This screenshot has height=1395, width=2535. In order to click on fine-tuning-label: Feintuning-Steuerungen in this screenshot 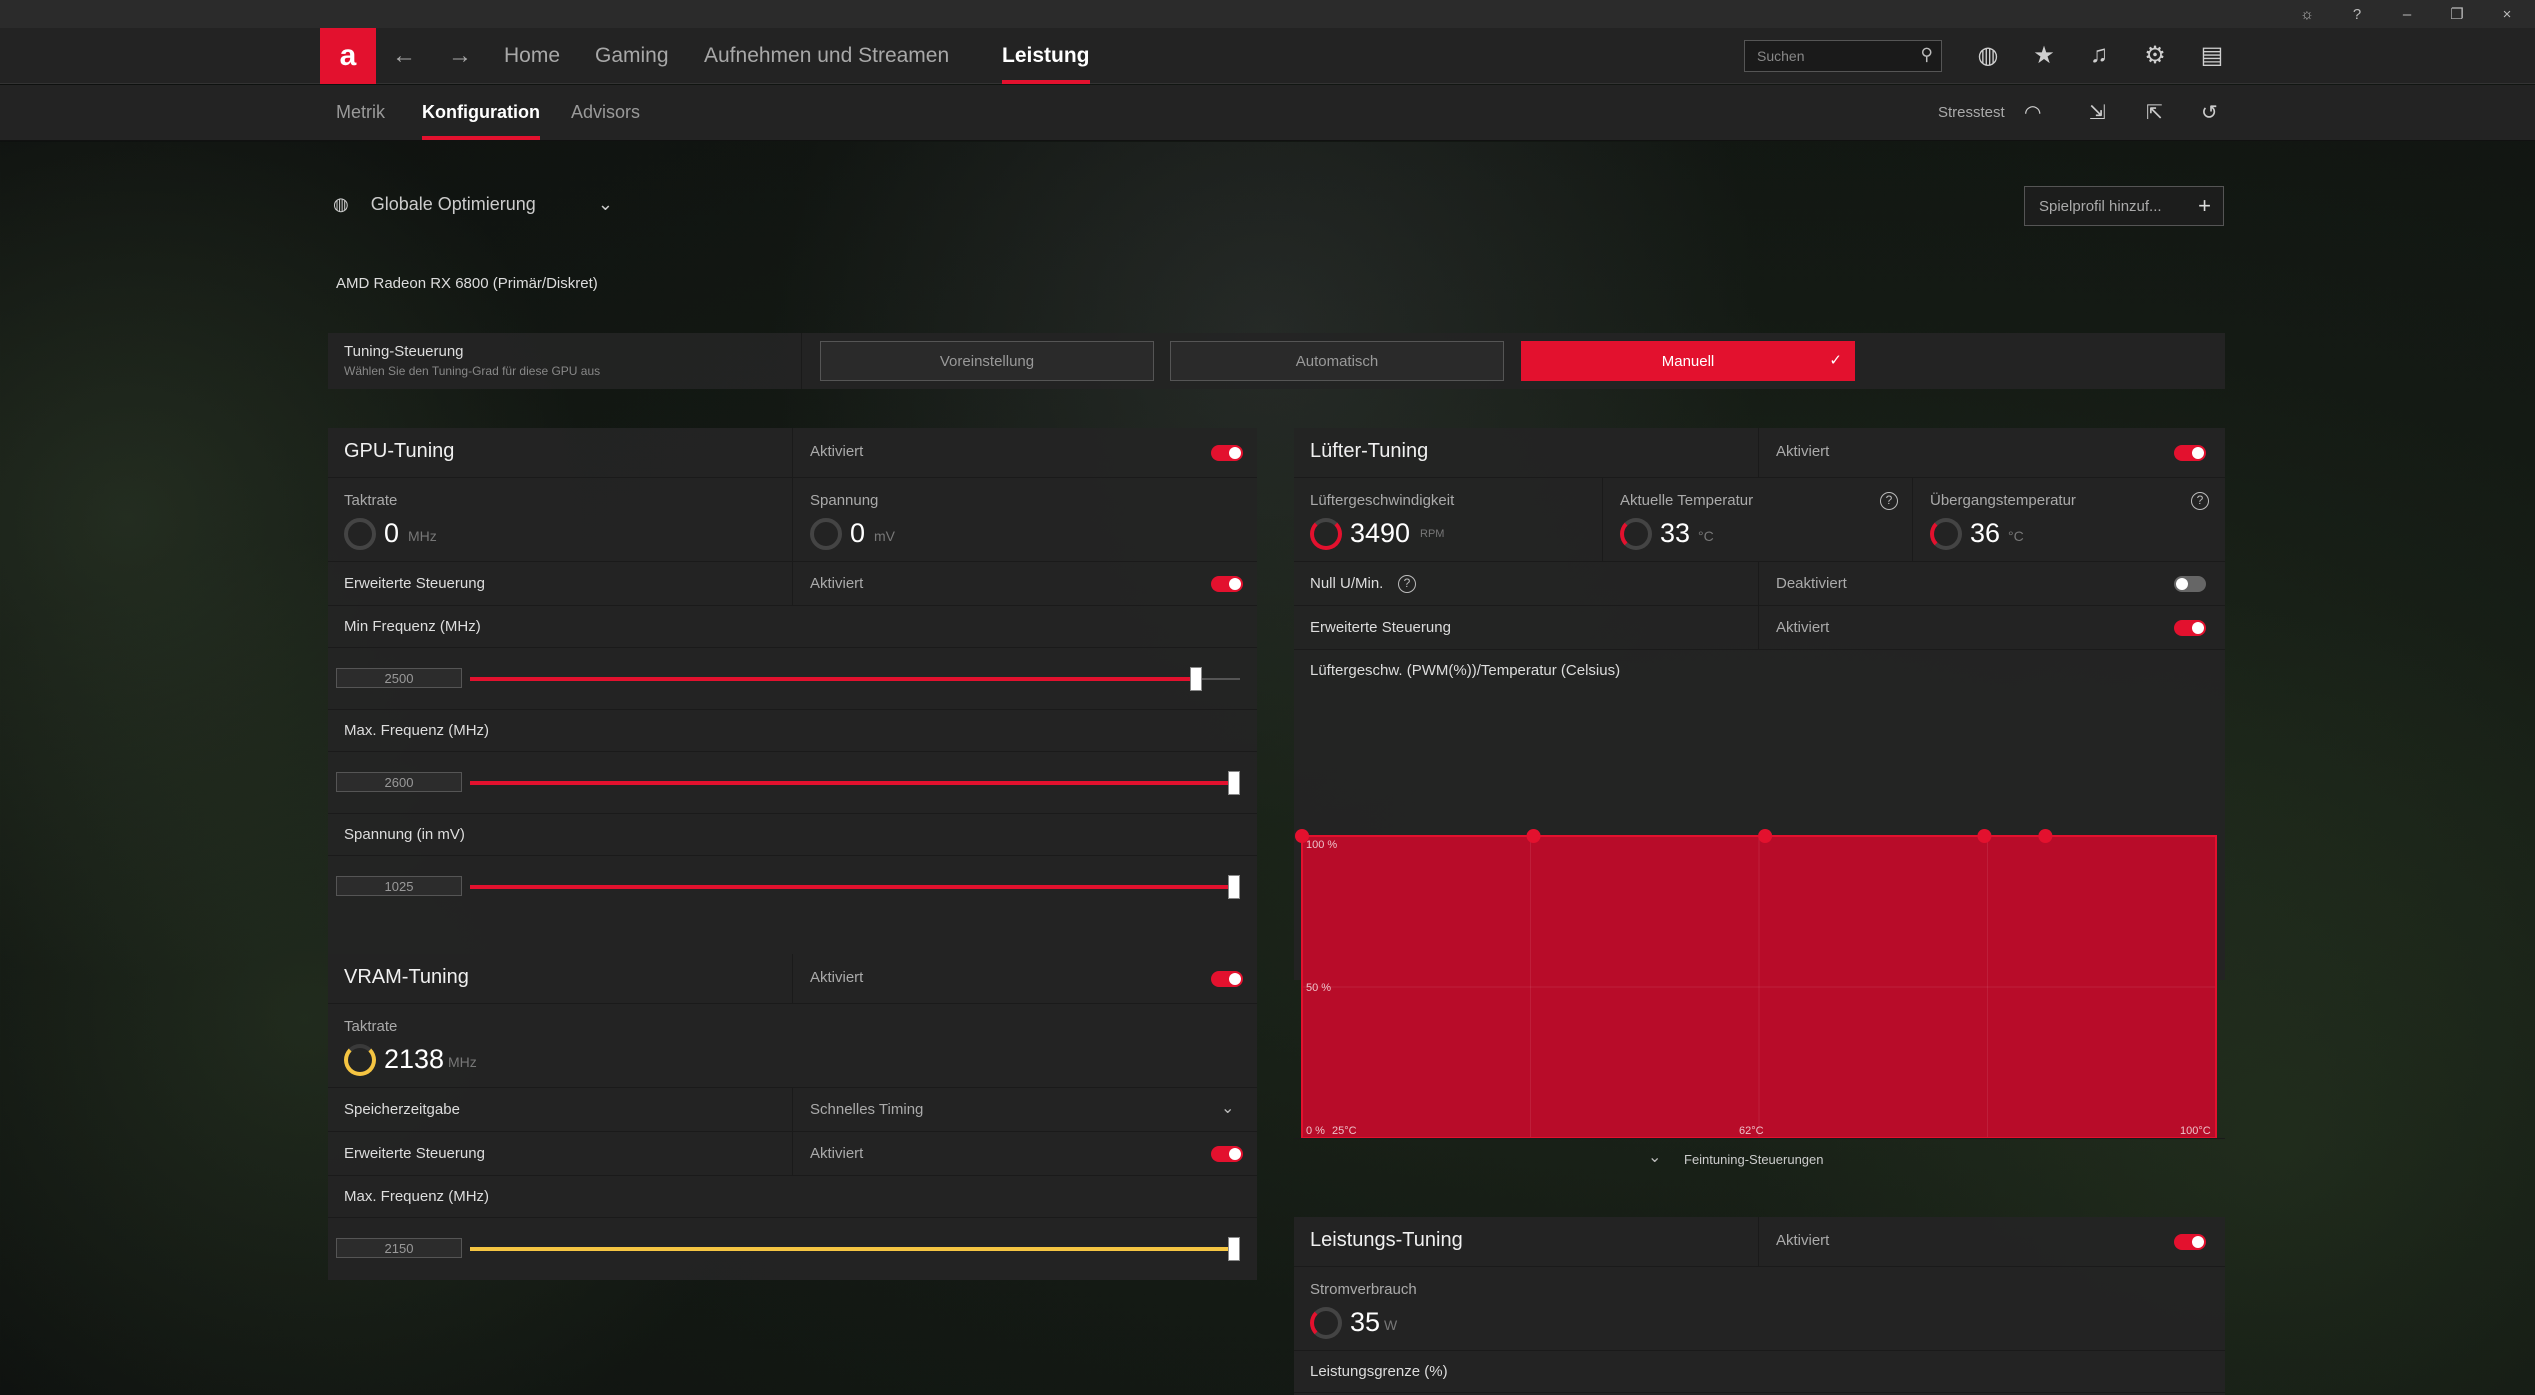, I will do `click(1754, 1159)`.